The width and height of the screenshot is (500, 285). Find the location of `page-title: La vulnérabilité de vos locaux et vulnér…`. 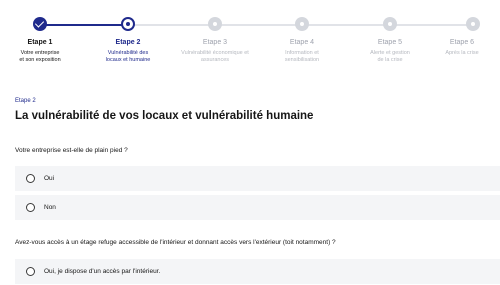

page-title: La vulnérabilité de vos locaux et vulnér… is located at coordinates (164, 116).